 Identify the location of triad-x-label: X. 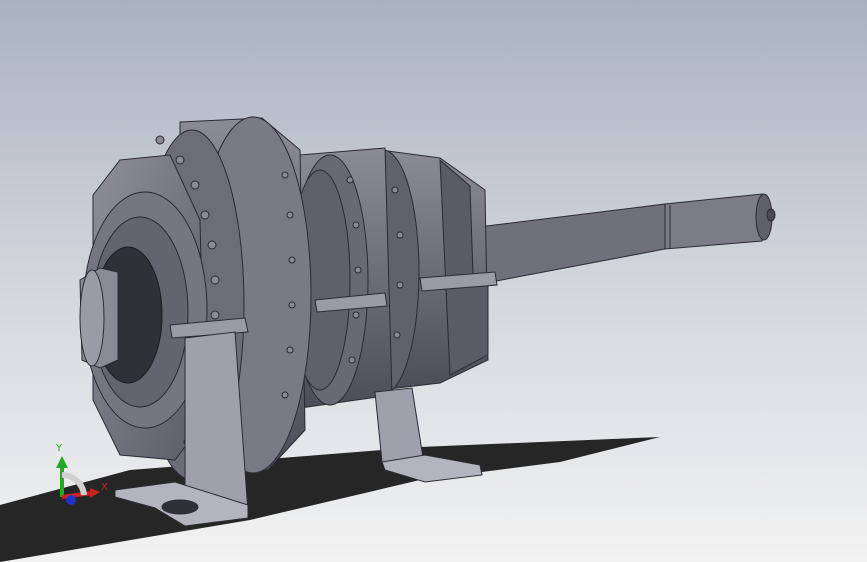
(104, 487).